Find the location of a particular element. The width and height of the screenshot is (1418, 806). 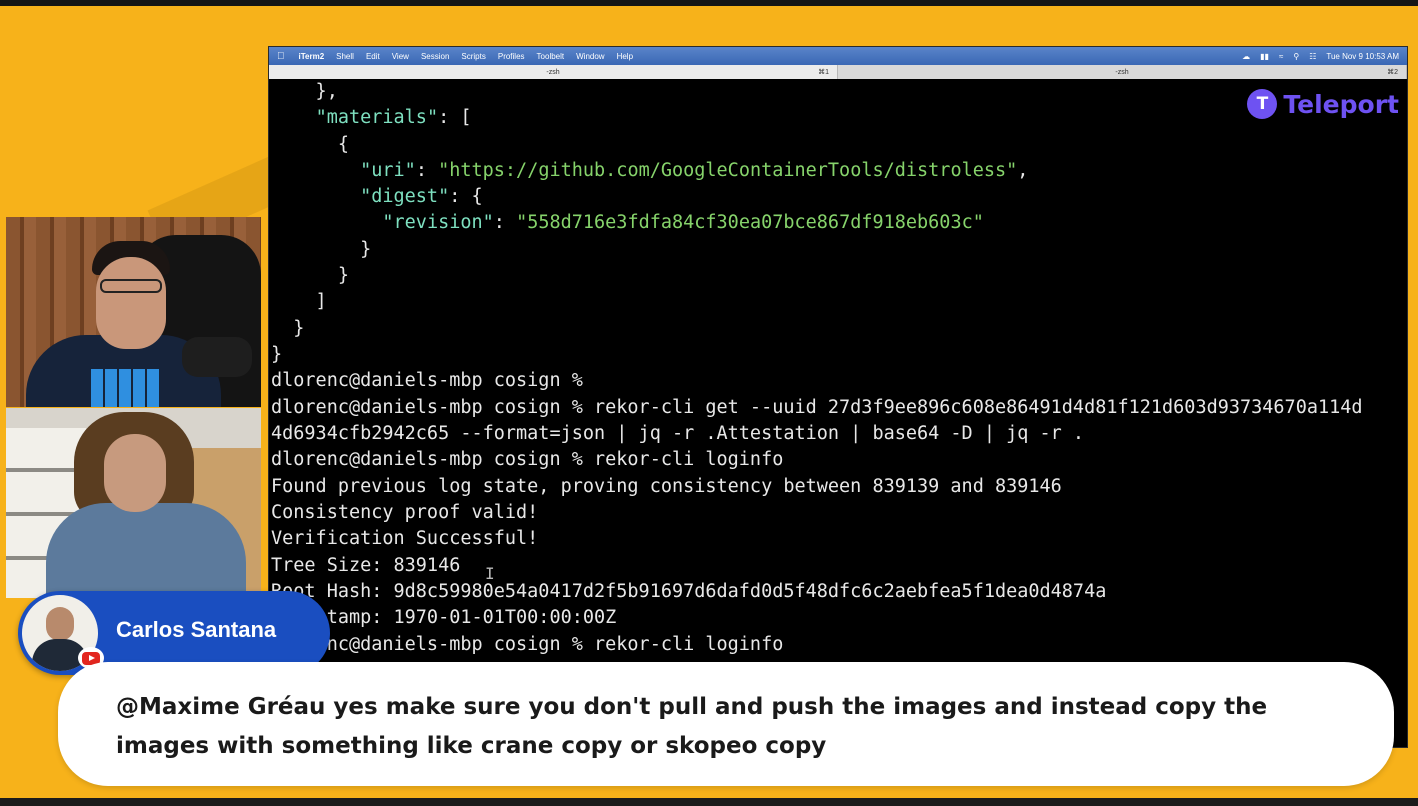

webcam-feed-host is located at coordinates (133, 312).